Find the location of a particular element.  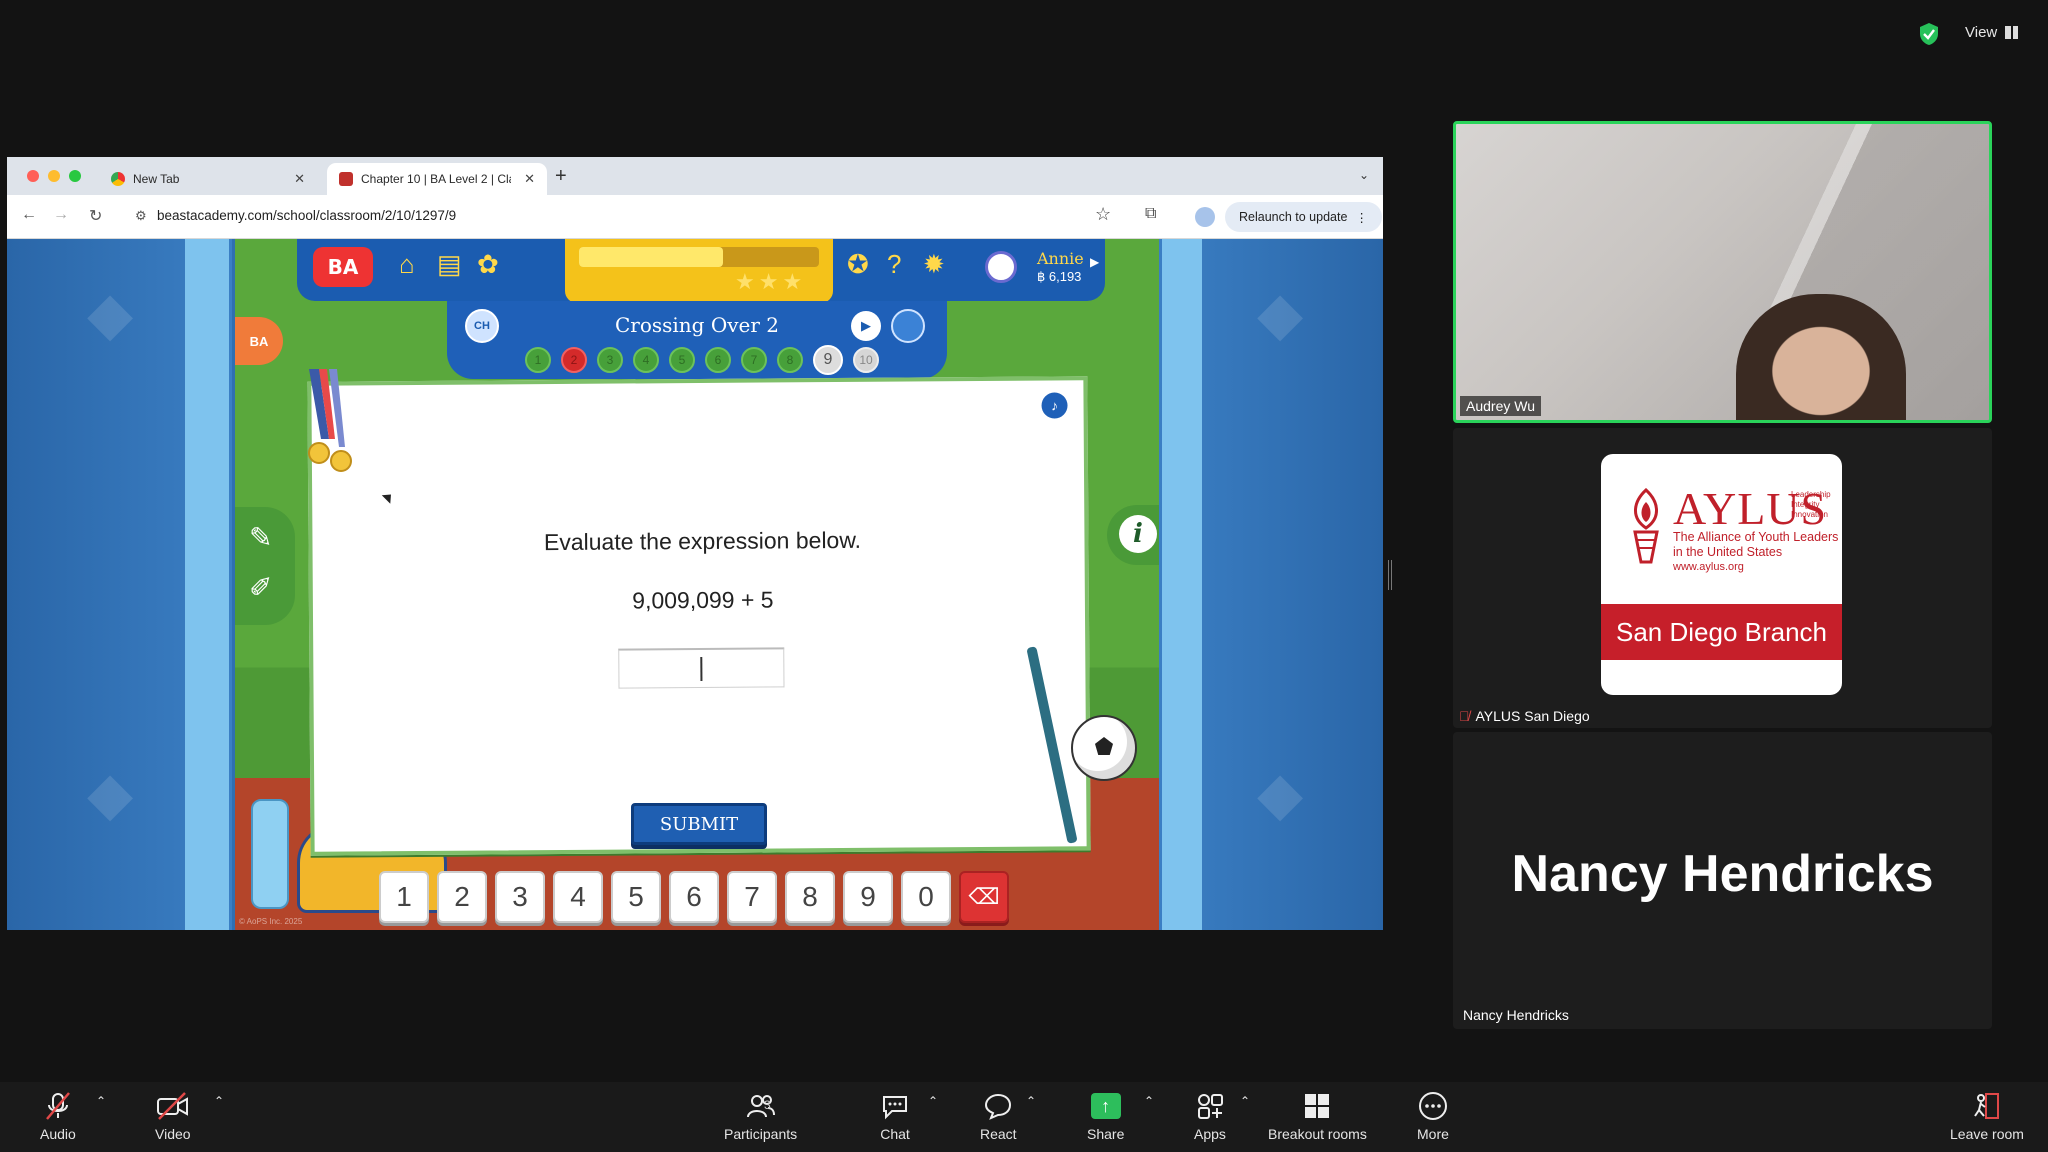

tab-chapter-10: Chapter 10 | BA Level 2 | Clas ✕ is located at coordinates (437, 179).